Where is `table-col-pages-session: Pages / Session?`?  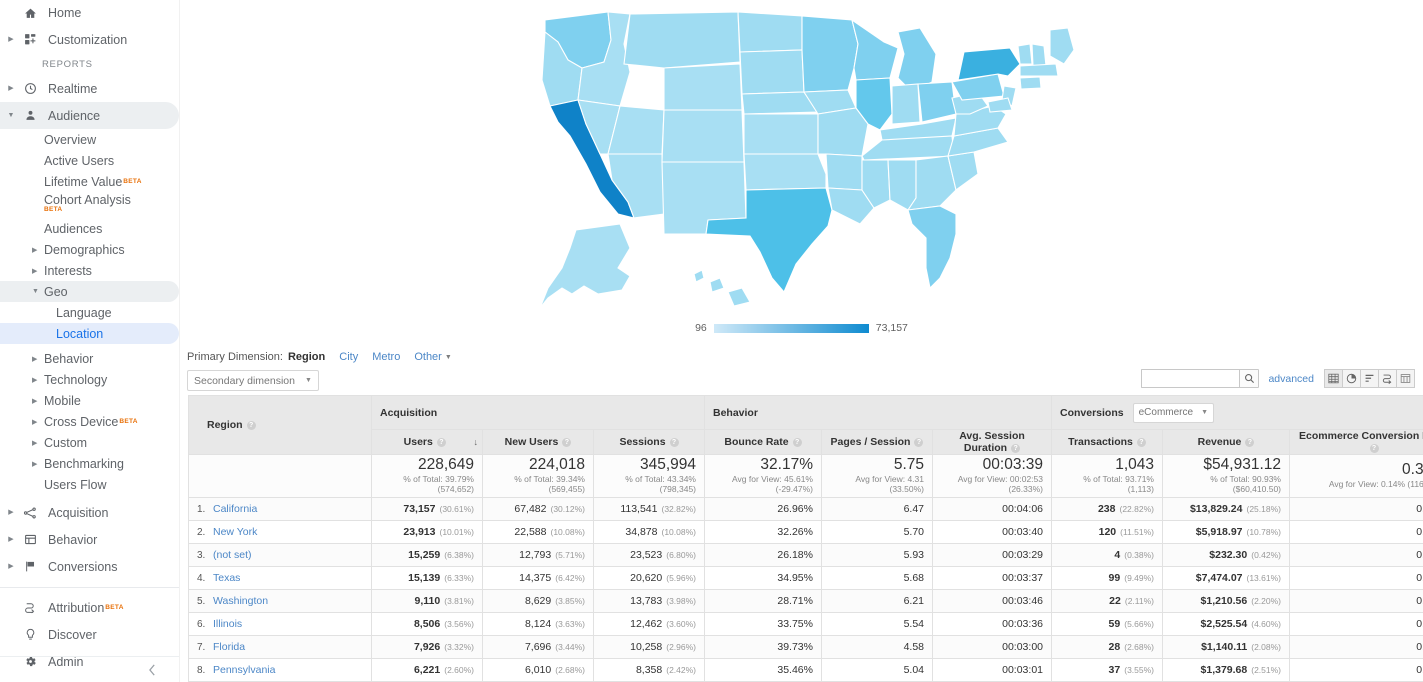
table-col-pages-session: Pages / Session? is located at coordinates (877, 442).